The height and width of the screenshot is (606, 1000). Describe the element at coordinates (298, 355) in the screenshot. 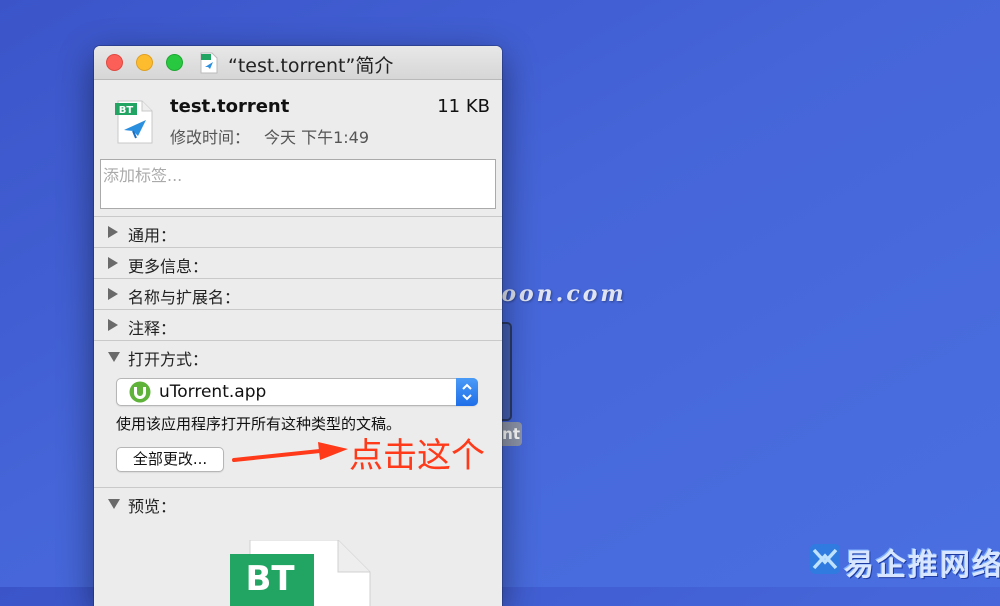

I see `section-open-with: 打开方式：` at that location.